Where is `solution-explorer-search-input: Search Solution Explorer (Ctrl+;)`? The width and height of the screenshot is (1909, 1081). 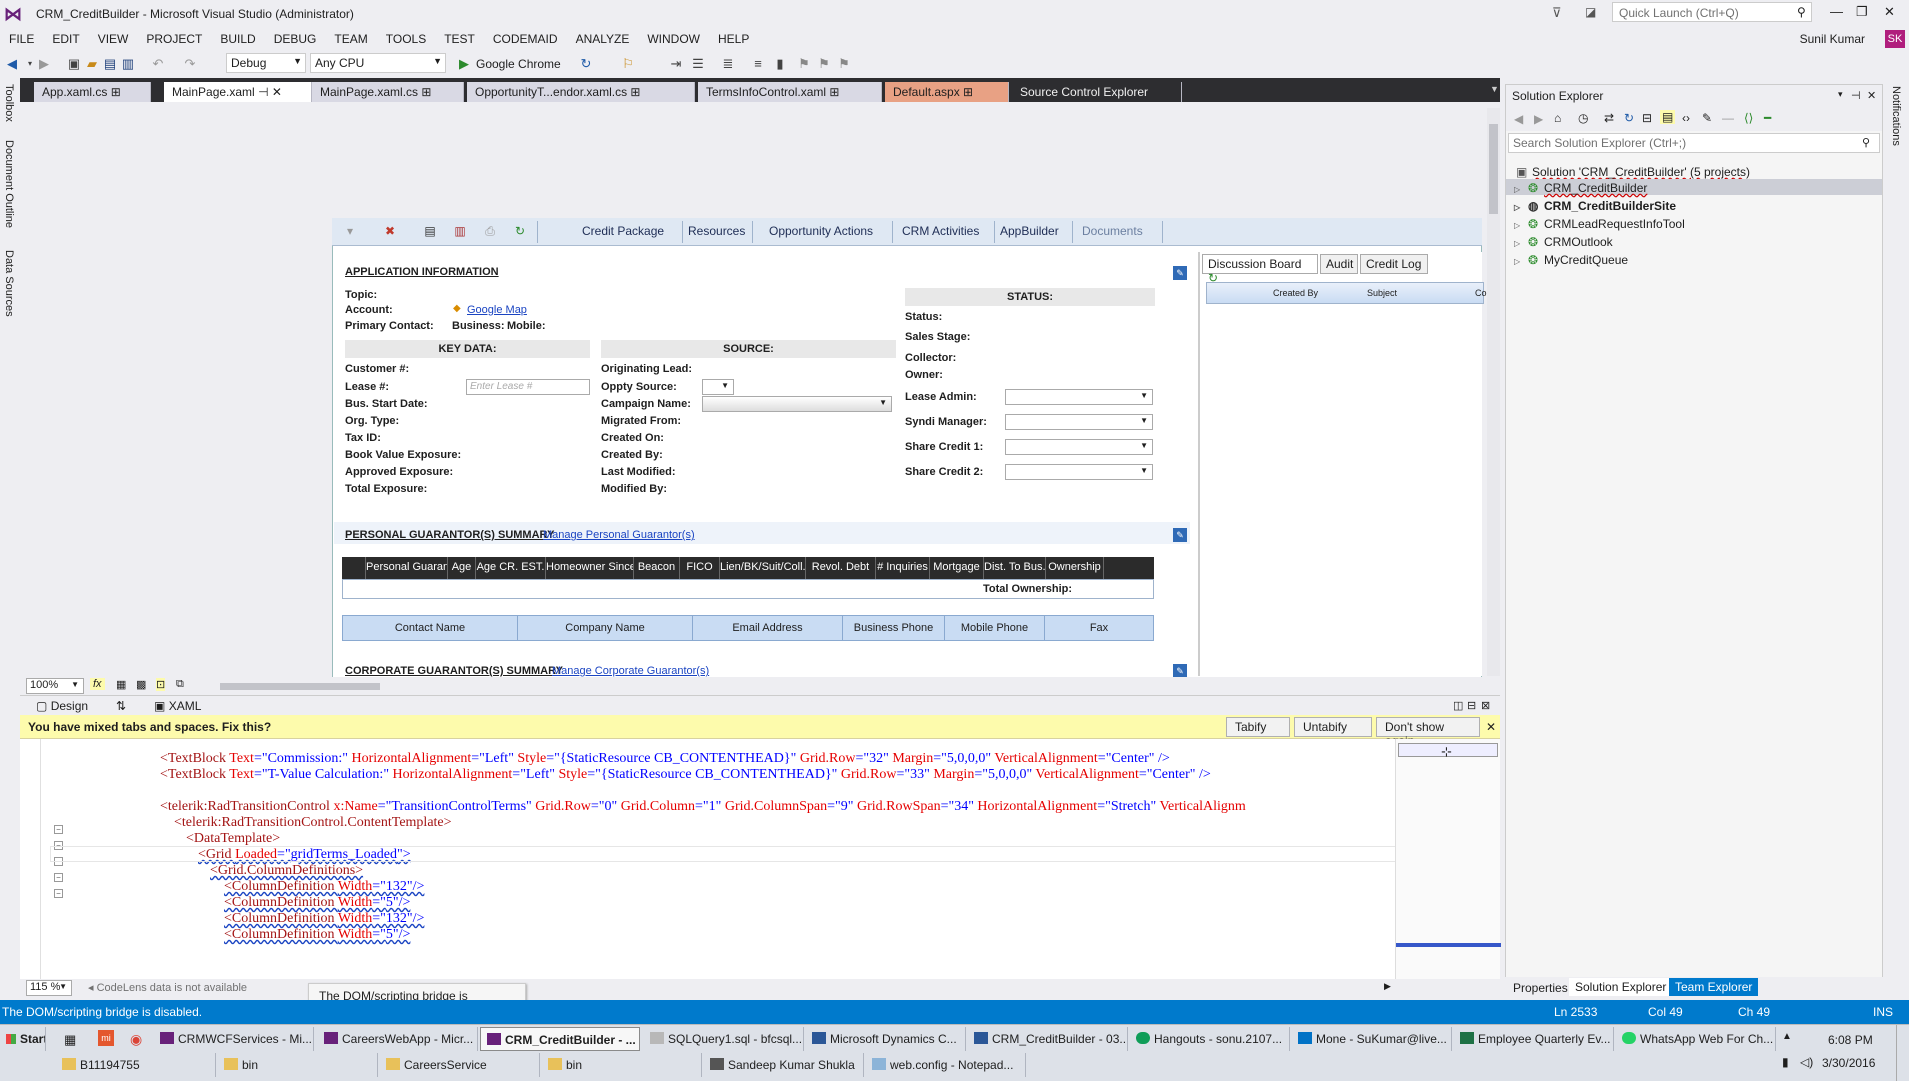
solution-explorer-search-input: Search Solution Explorer (Ctrl+;) is located at coordinates (1694, 143).